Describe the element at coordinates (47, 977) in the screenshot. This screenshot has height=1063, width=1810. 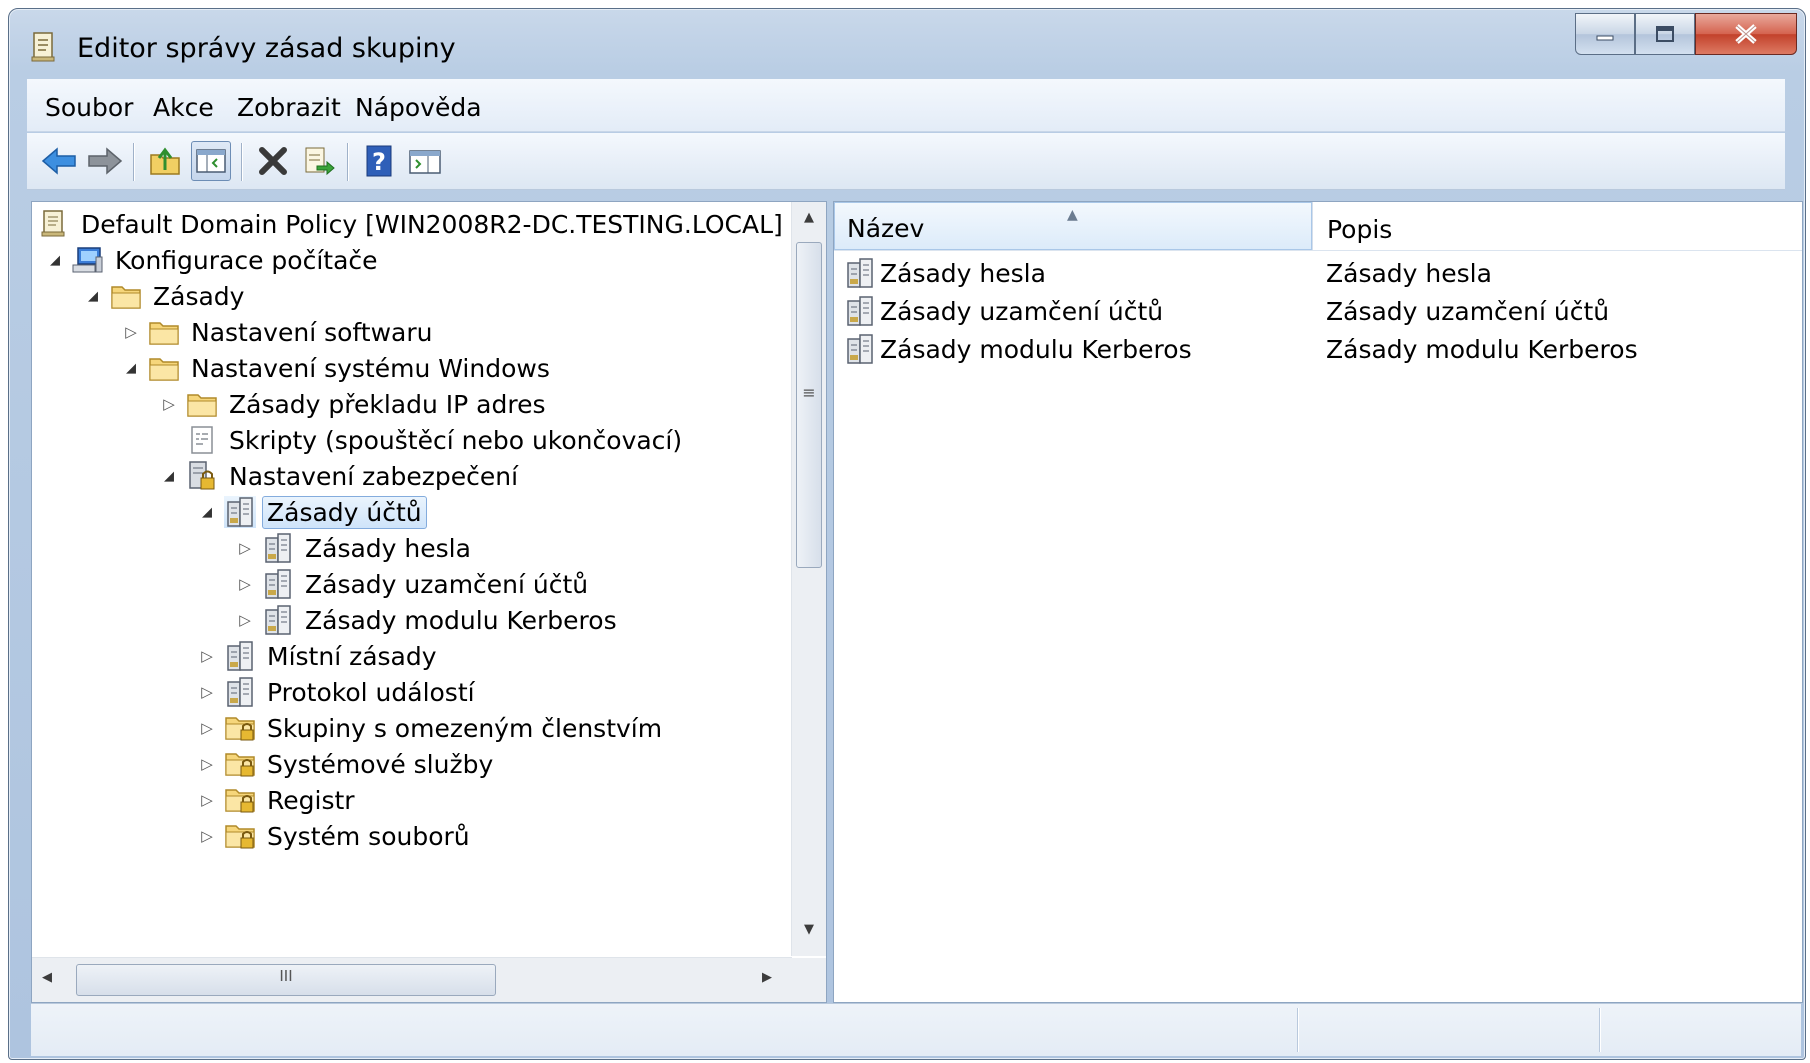
I see `scroll-left-arrow-icon: ◀` at that location.